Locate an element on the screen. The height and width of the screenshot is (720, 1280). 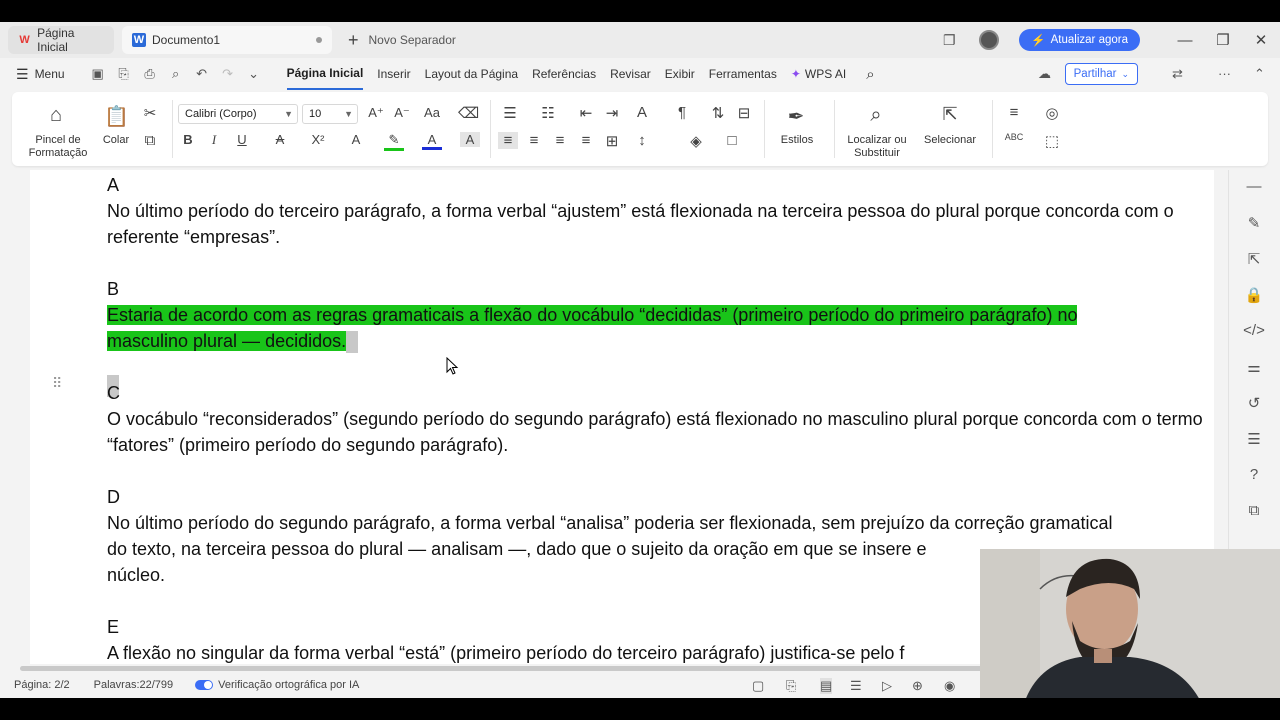
update-now-button: ⚡ Atualizar agora is located at coordinates (1079, 40).